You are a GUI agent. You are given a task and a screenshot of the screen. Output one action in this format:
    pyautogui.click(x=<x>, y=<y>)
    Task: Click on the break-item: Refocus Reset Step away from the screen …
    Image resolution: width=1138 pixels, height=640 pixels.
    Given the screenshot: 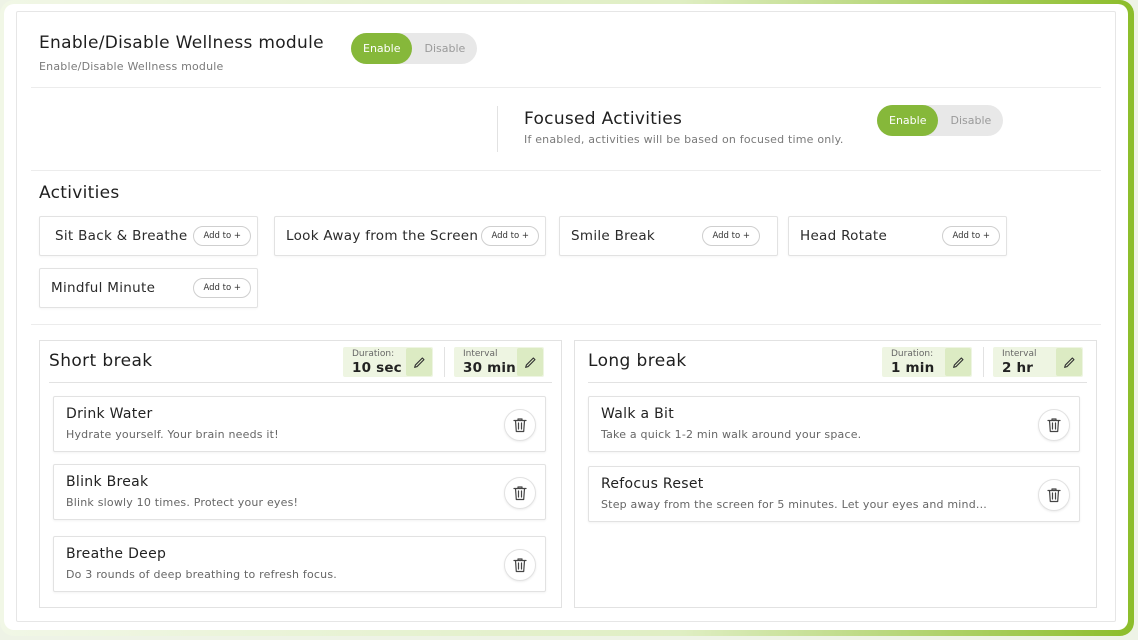 What is the action you would take?
    pyautogui.click(x=834, y=494)
    